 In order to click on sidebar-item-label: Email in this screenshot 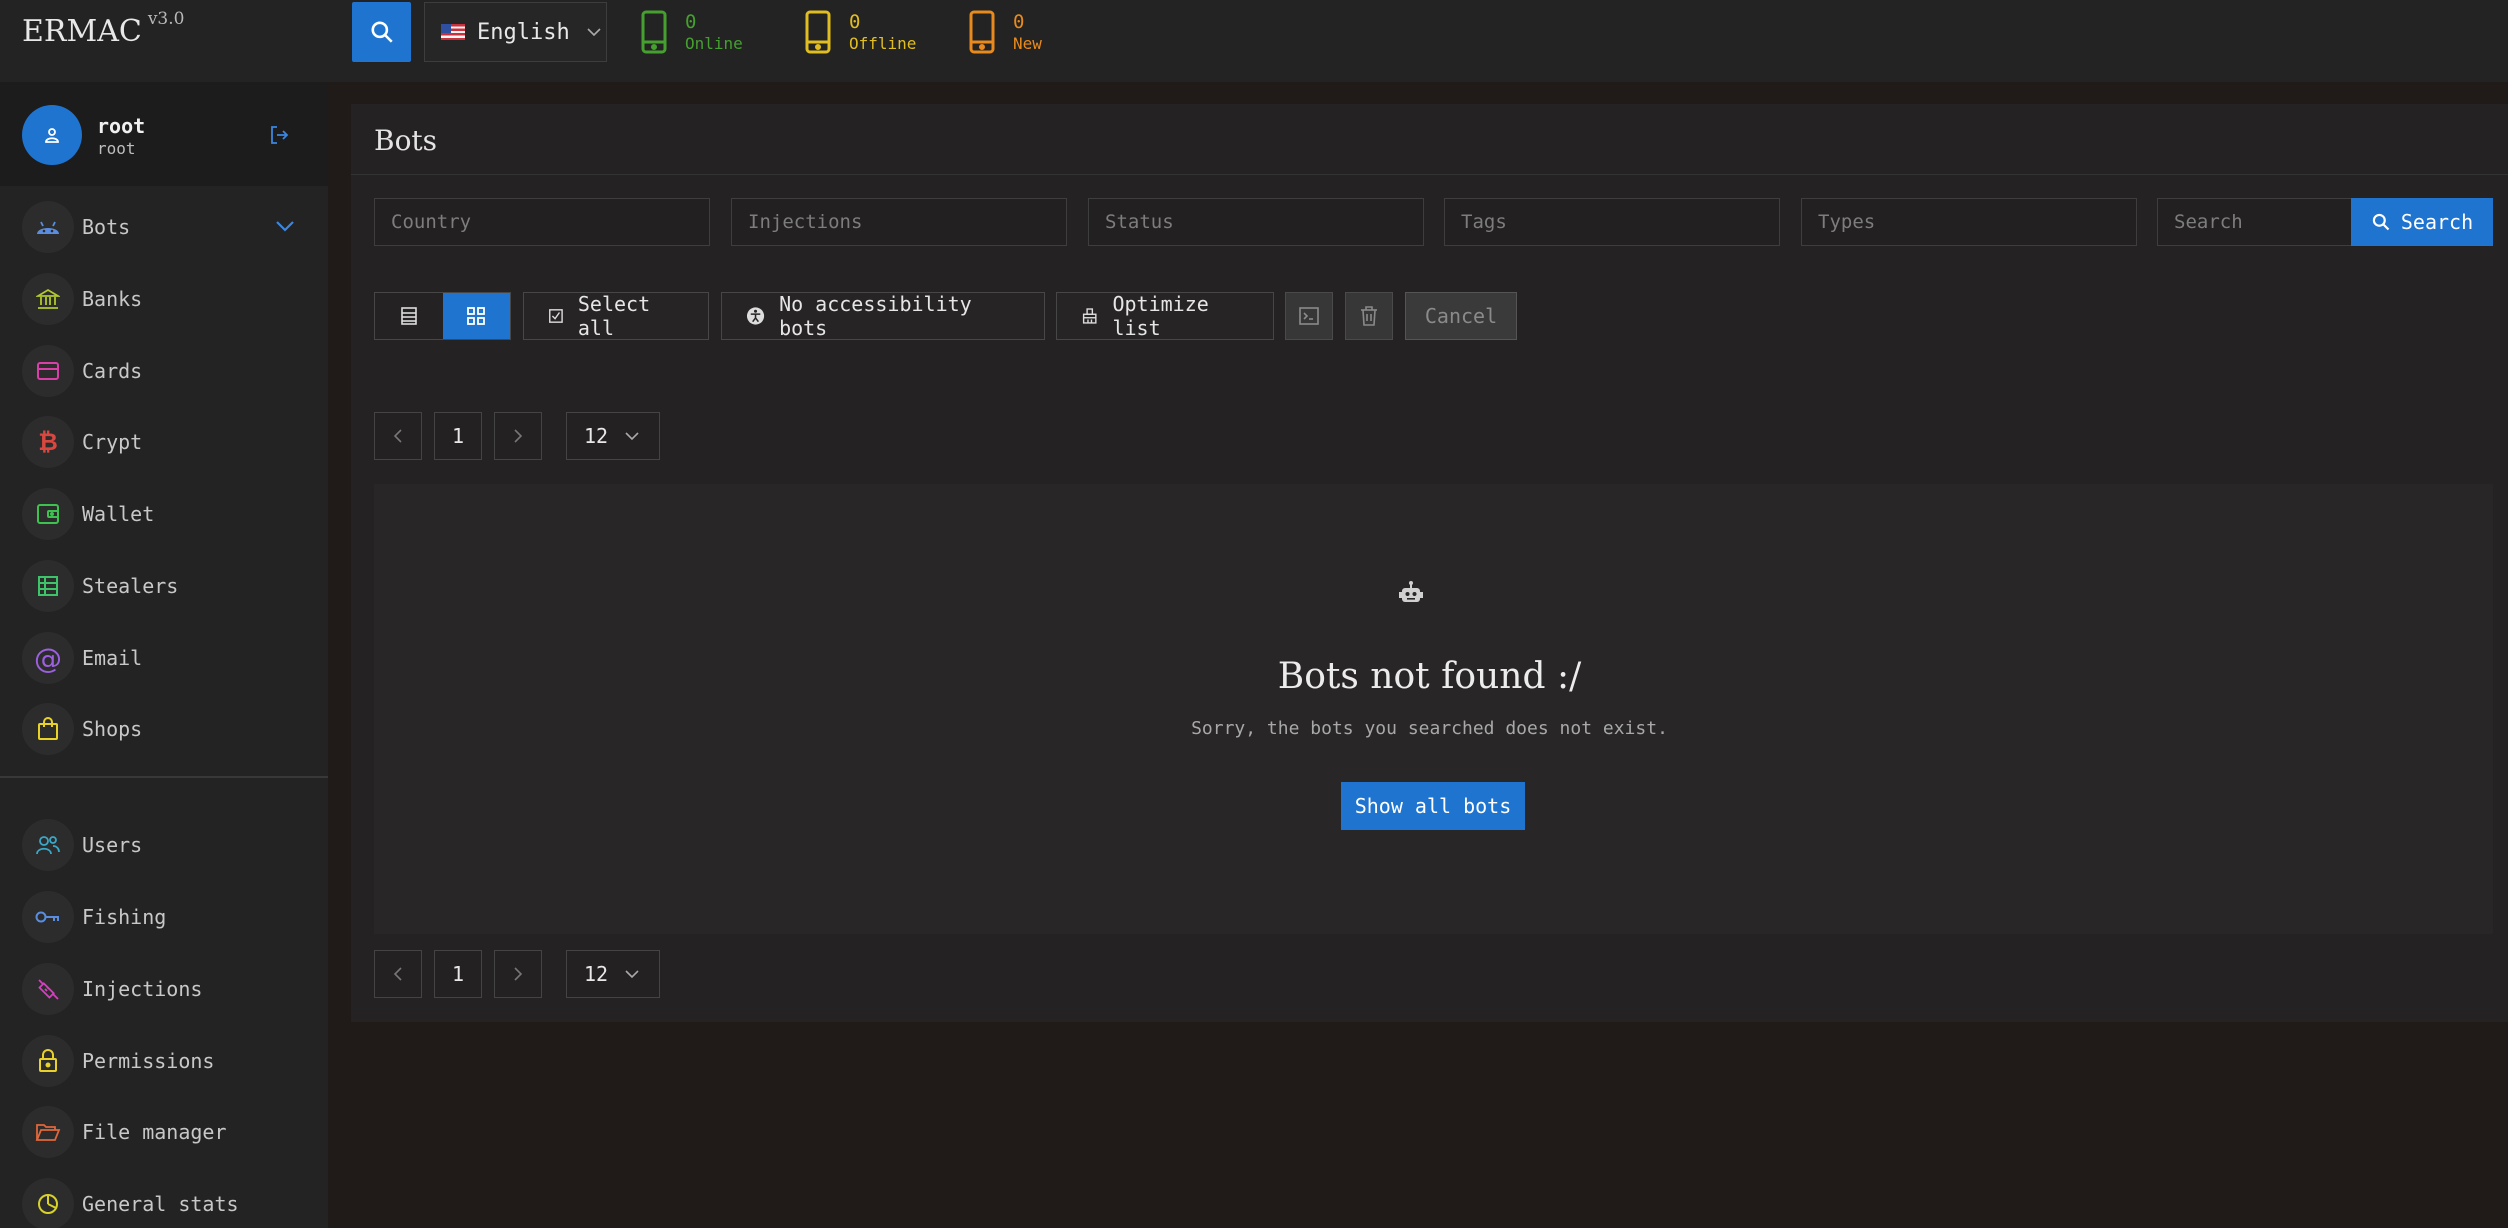, I will do `click(112, 658)`.